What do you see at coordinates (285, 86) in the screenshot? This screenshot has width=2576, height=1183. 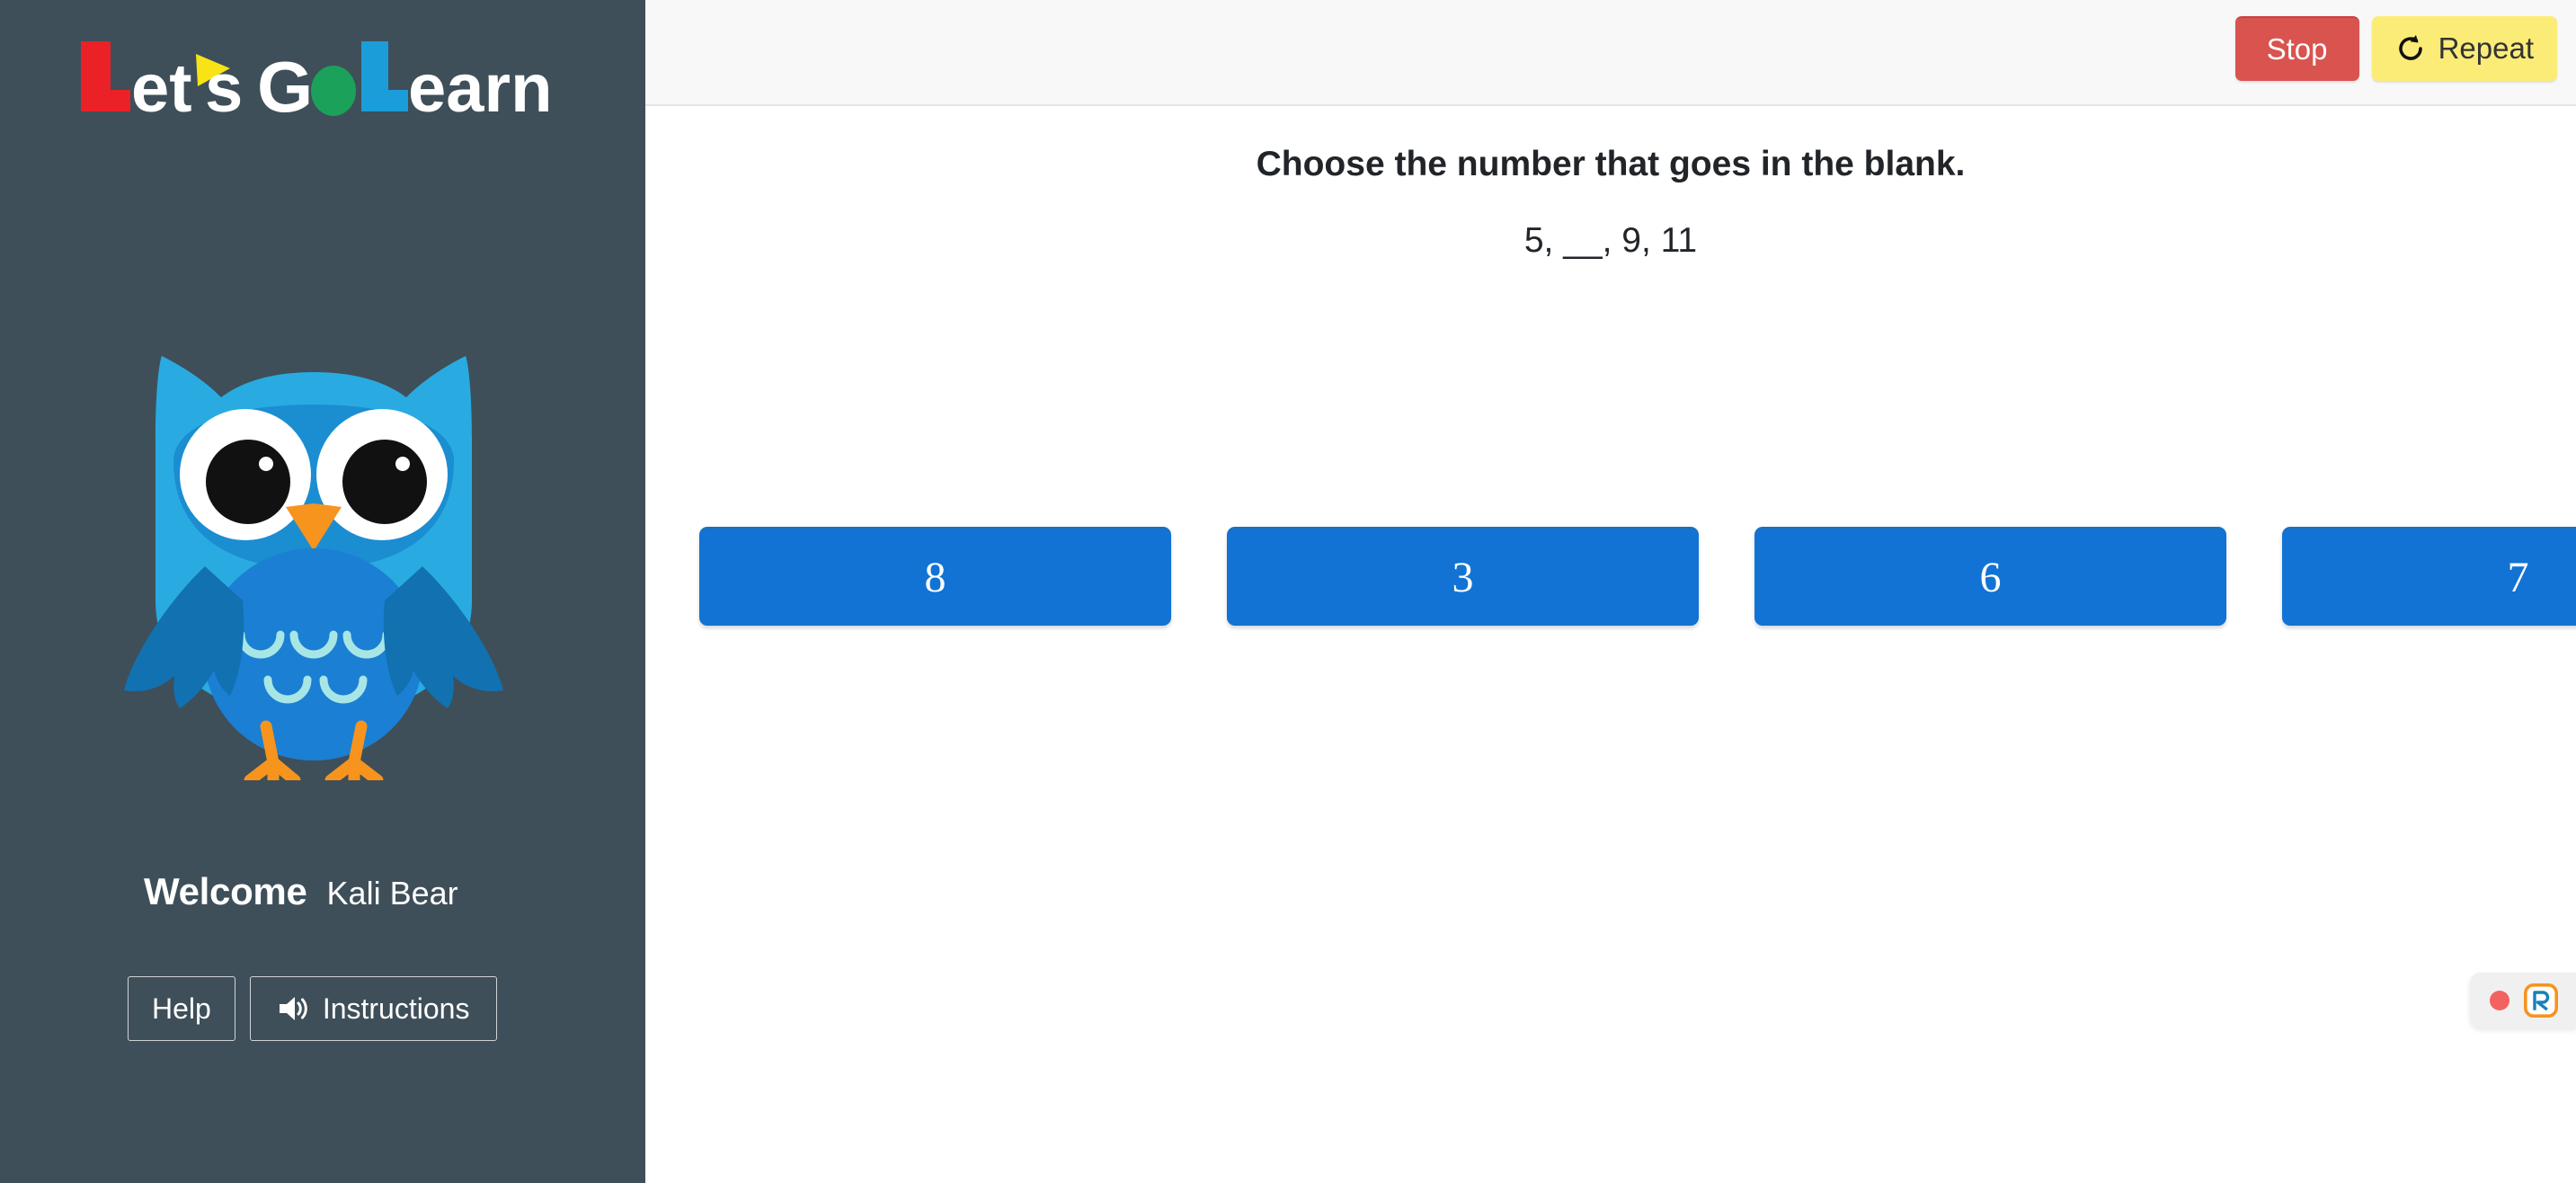 I see `svg-text: G` at bounding box center [285, 86].